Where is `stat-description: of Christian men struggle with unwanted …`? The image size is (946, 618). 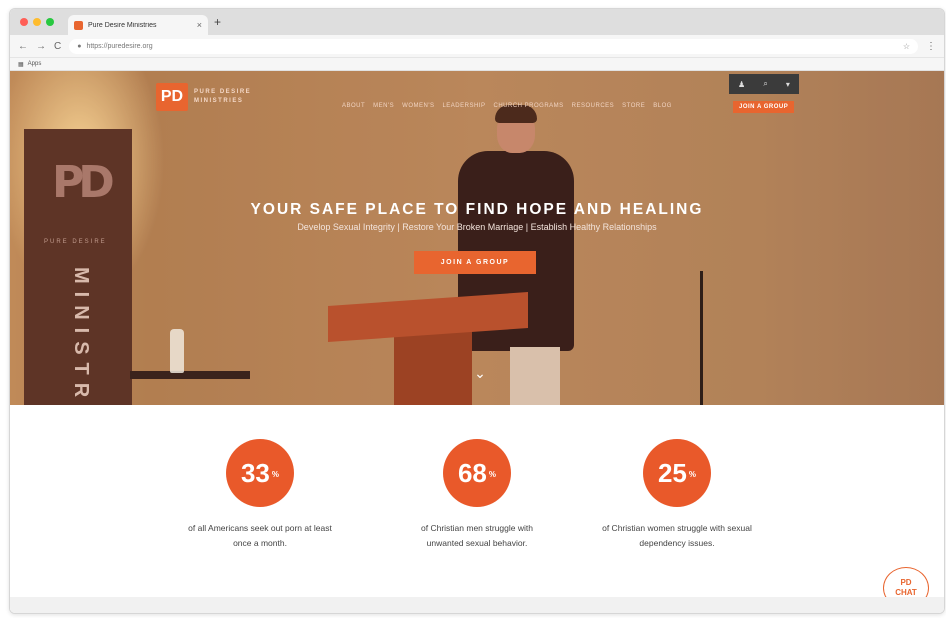
stat-description: of Christian men struggle with unwanted … is located at coordinates (477, 536).